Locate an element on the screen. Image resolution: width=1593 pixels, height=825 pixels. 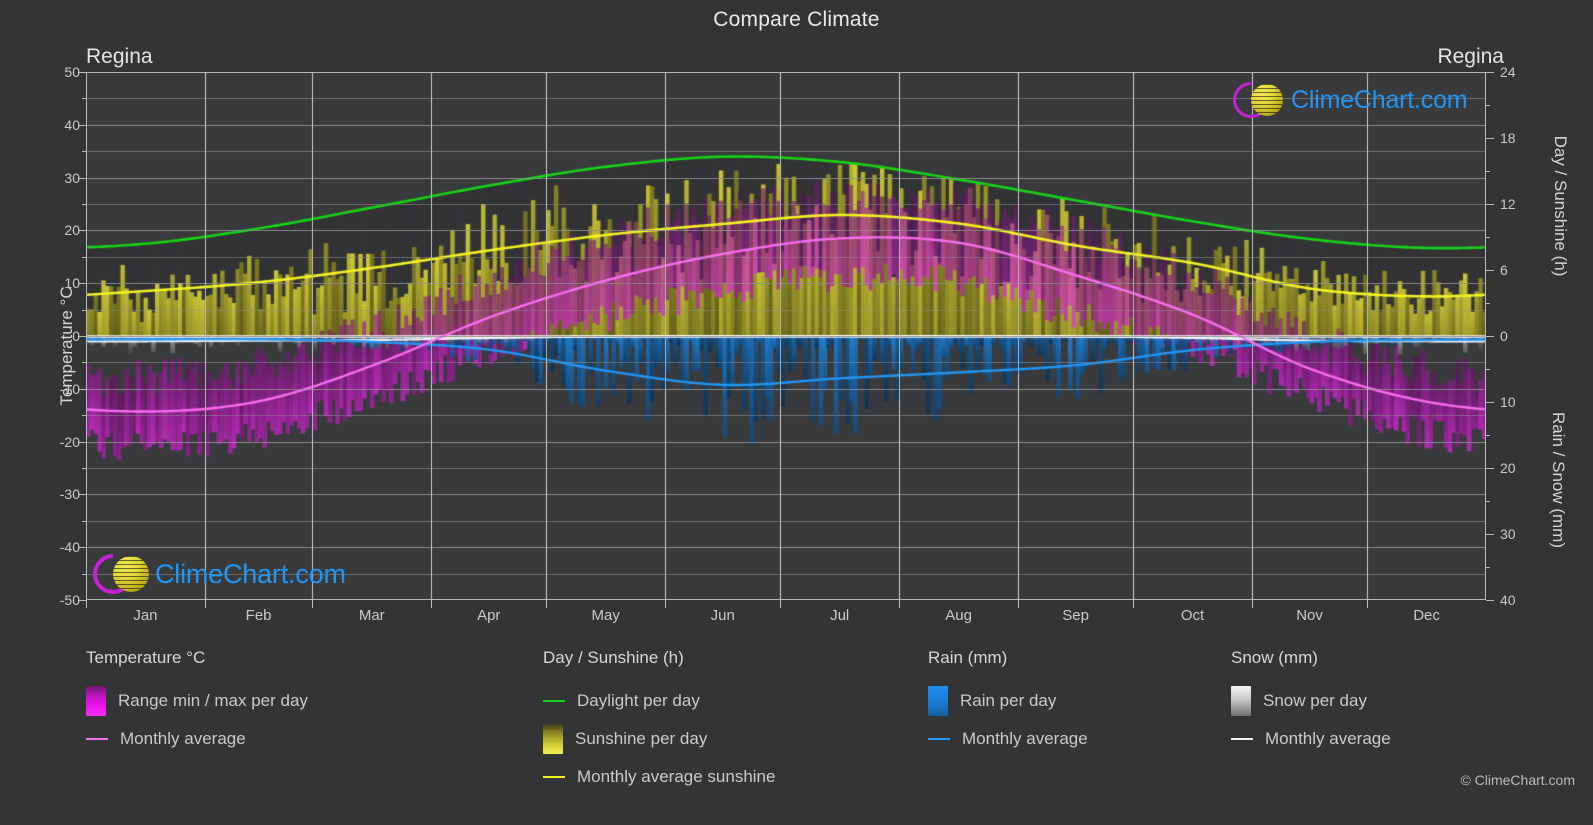
copyright-notice: © ClimeChart.com is located at coordinates (1517, 780).